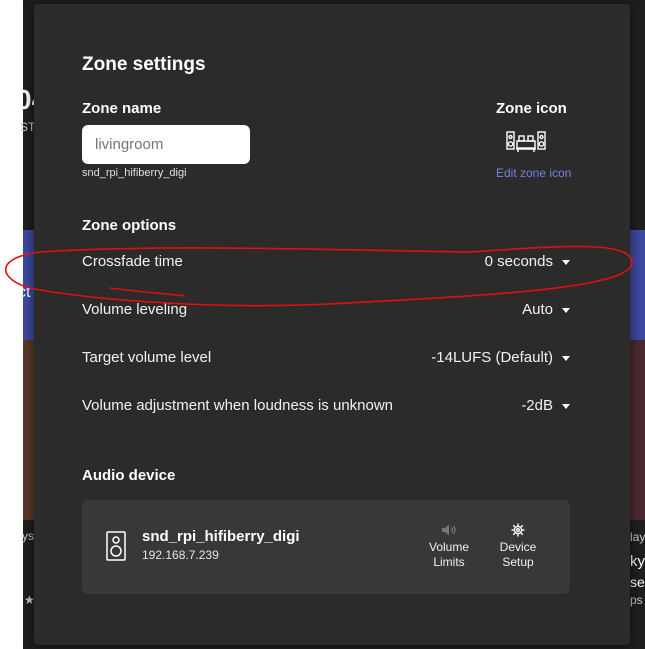 This screenshot has height=649, width=645. I want to click on volume-limits-label: Volume, so click(449, 547).